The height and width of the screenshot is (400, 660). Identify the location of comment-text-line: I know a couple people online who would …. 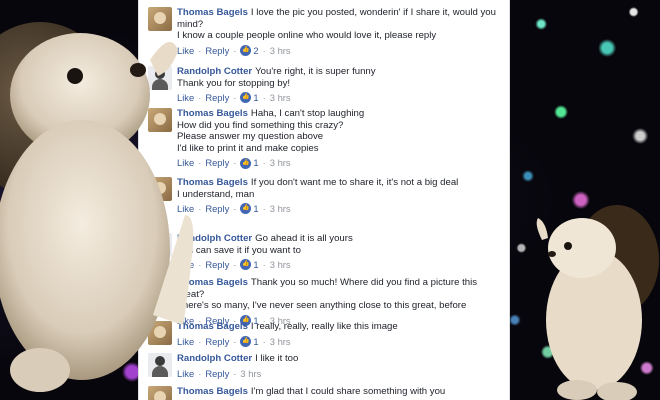
(339, 36).